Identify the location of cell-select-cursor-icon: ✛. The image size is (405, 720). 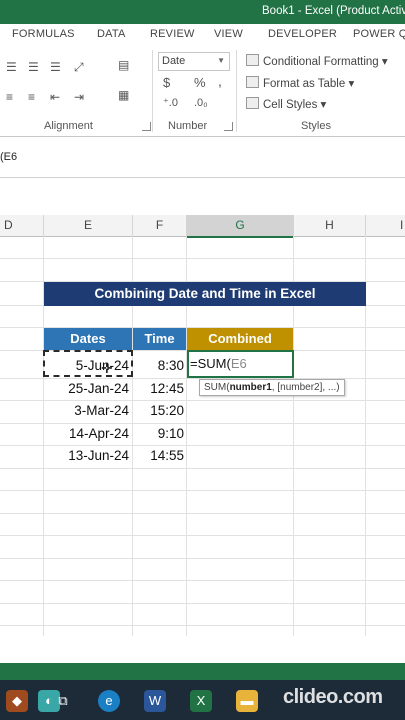
(107, 368).